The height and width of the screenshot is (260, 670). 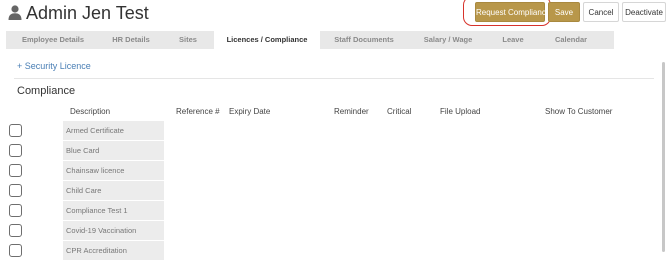 What do you see at coordinates (87, 13) in the screenshot?
I see `page-title: Admin Jen Test` at bounding box center [87, 13].